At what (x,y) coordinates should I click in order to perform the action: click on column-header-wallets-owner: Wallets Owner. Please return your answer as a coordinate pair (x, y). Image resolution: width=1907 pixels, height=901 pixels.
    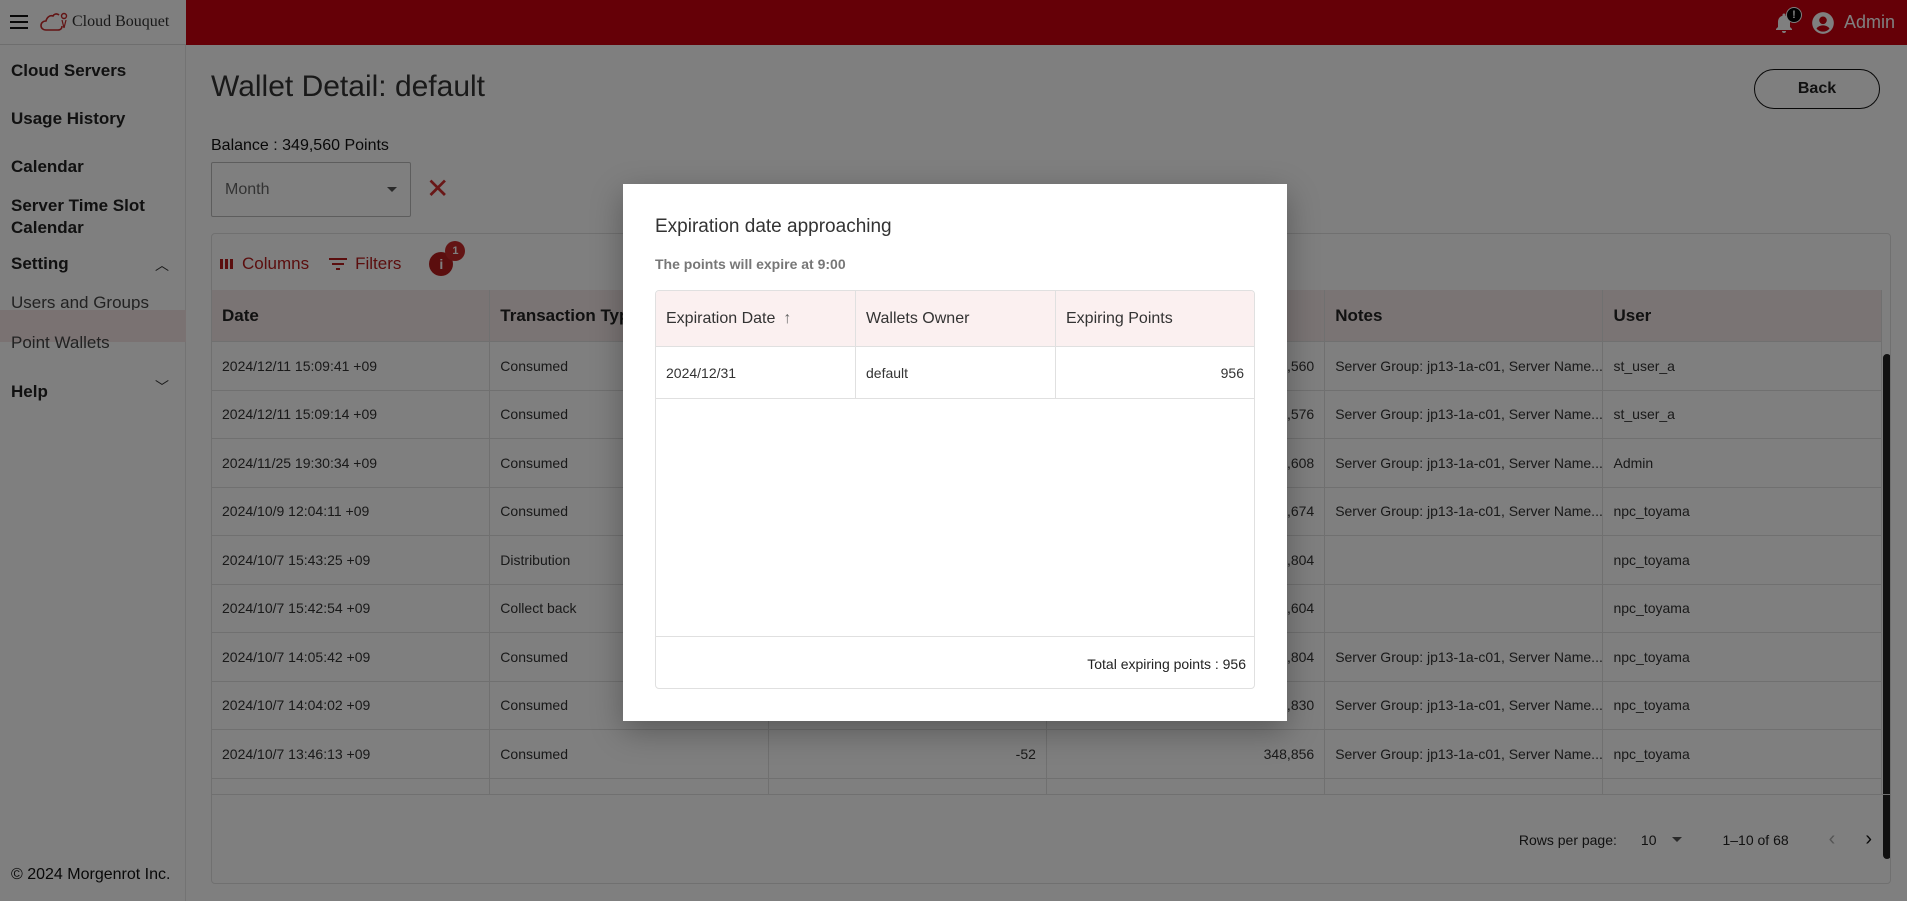
    Looking at the image, I should click on (956, 318).